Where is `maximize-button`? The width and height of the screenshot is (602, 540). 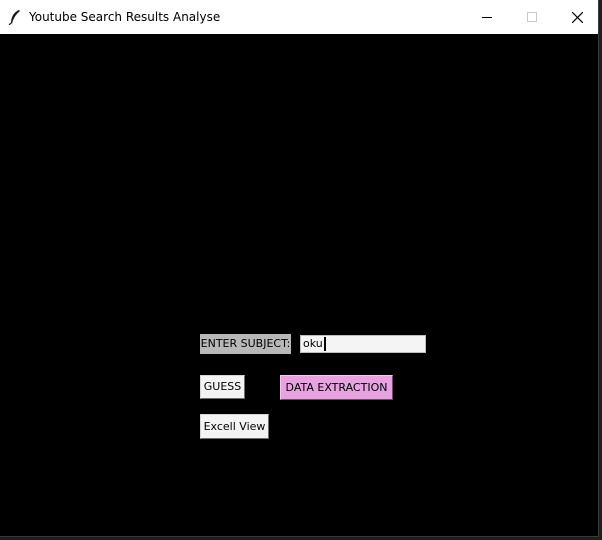
maximize-button is located at coordinates (532, 17).